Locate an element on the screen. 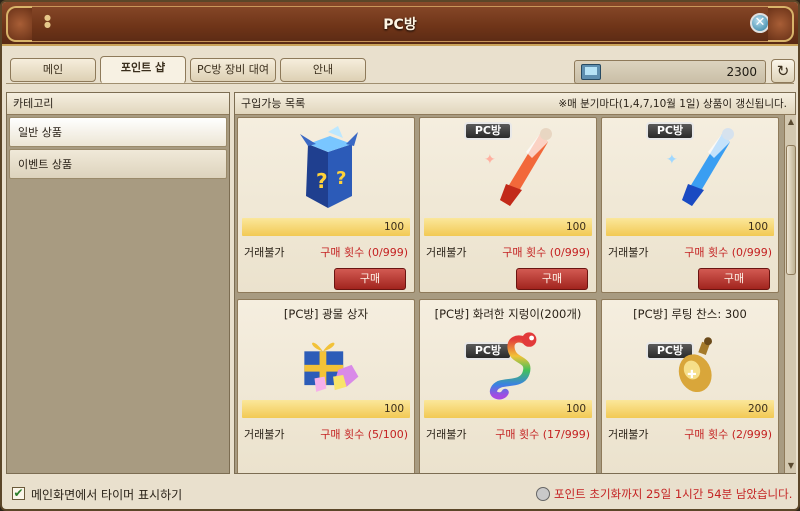  close-icon: ✕ is located at coordinates (760, 22).